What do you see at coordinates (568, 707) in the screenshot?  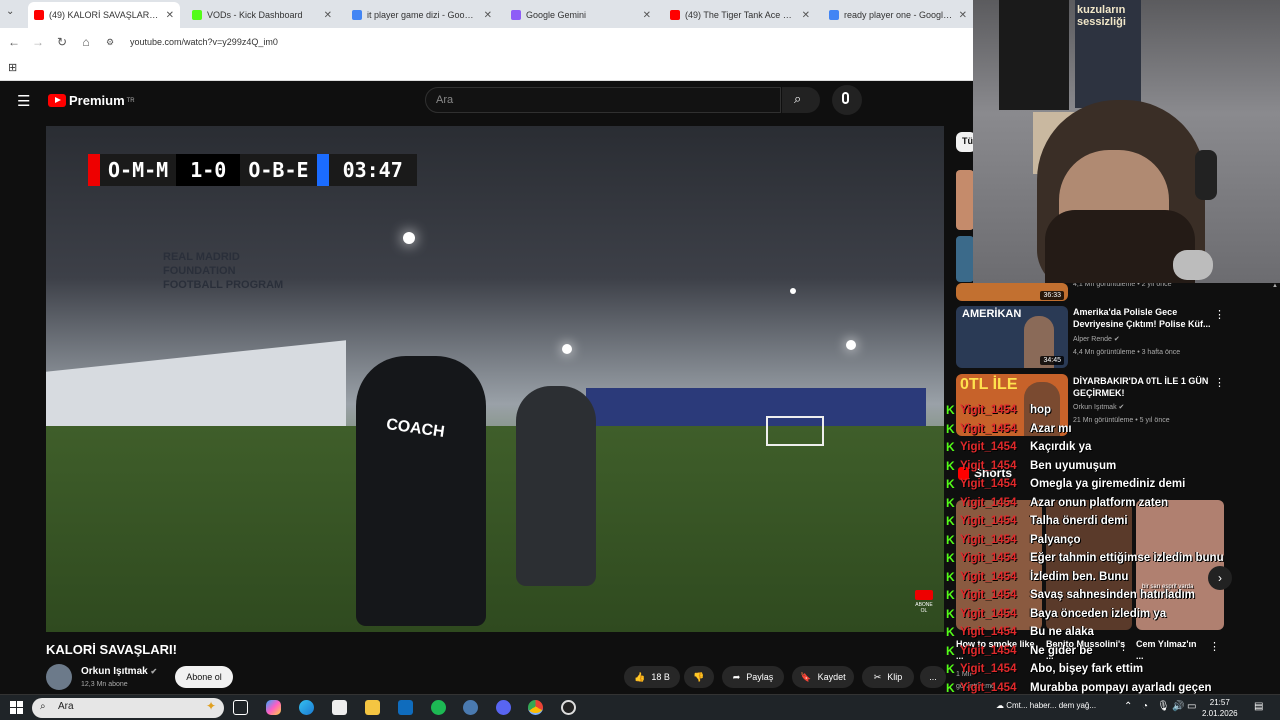 I see `obs-icon` at bounding box center [568, 707].